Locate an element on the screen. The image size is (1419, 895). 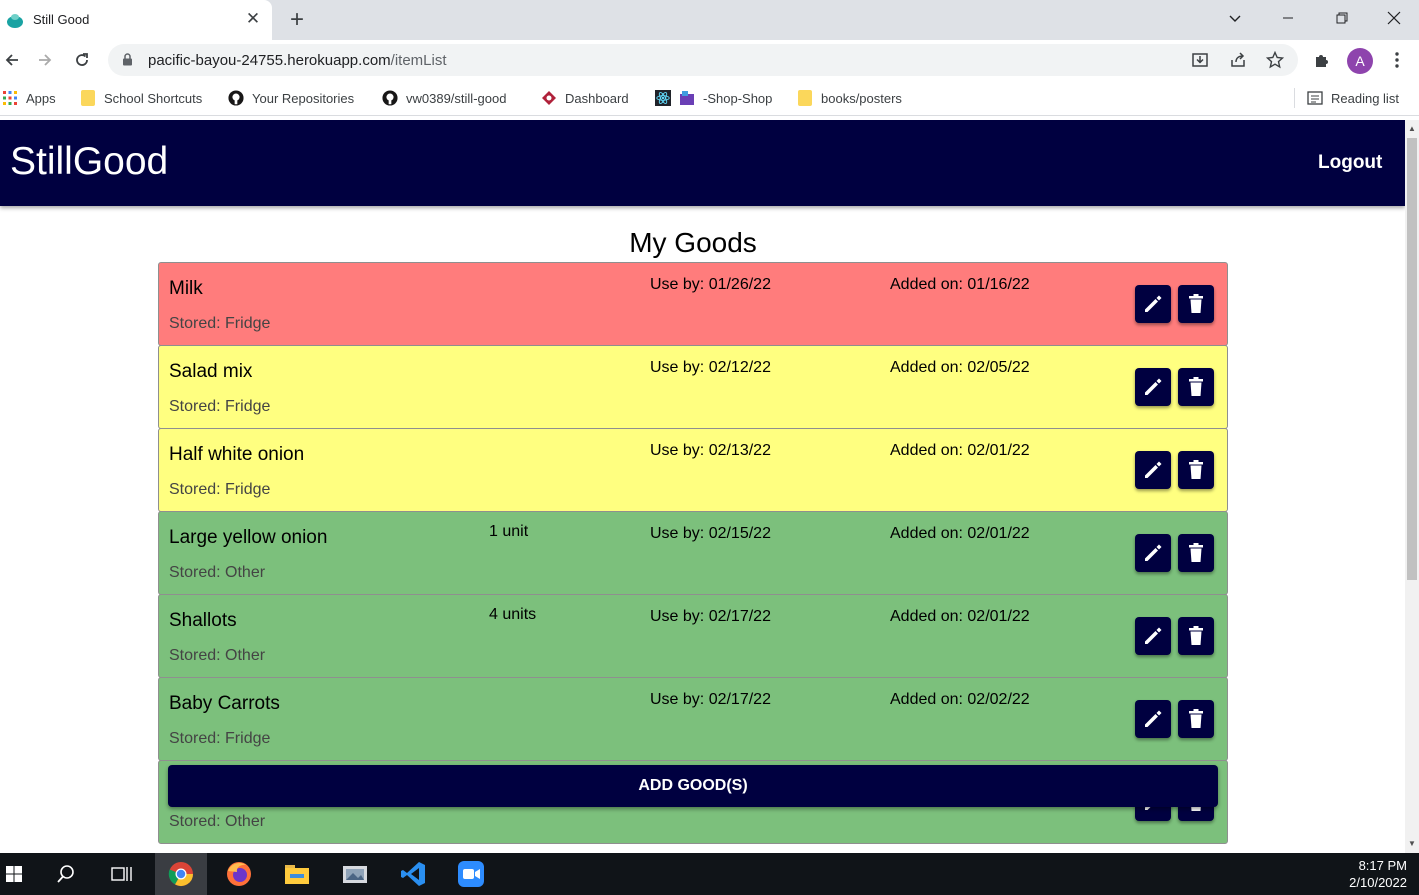
github-icon is located at coordinates (390, 98).